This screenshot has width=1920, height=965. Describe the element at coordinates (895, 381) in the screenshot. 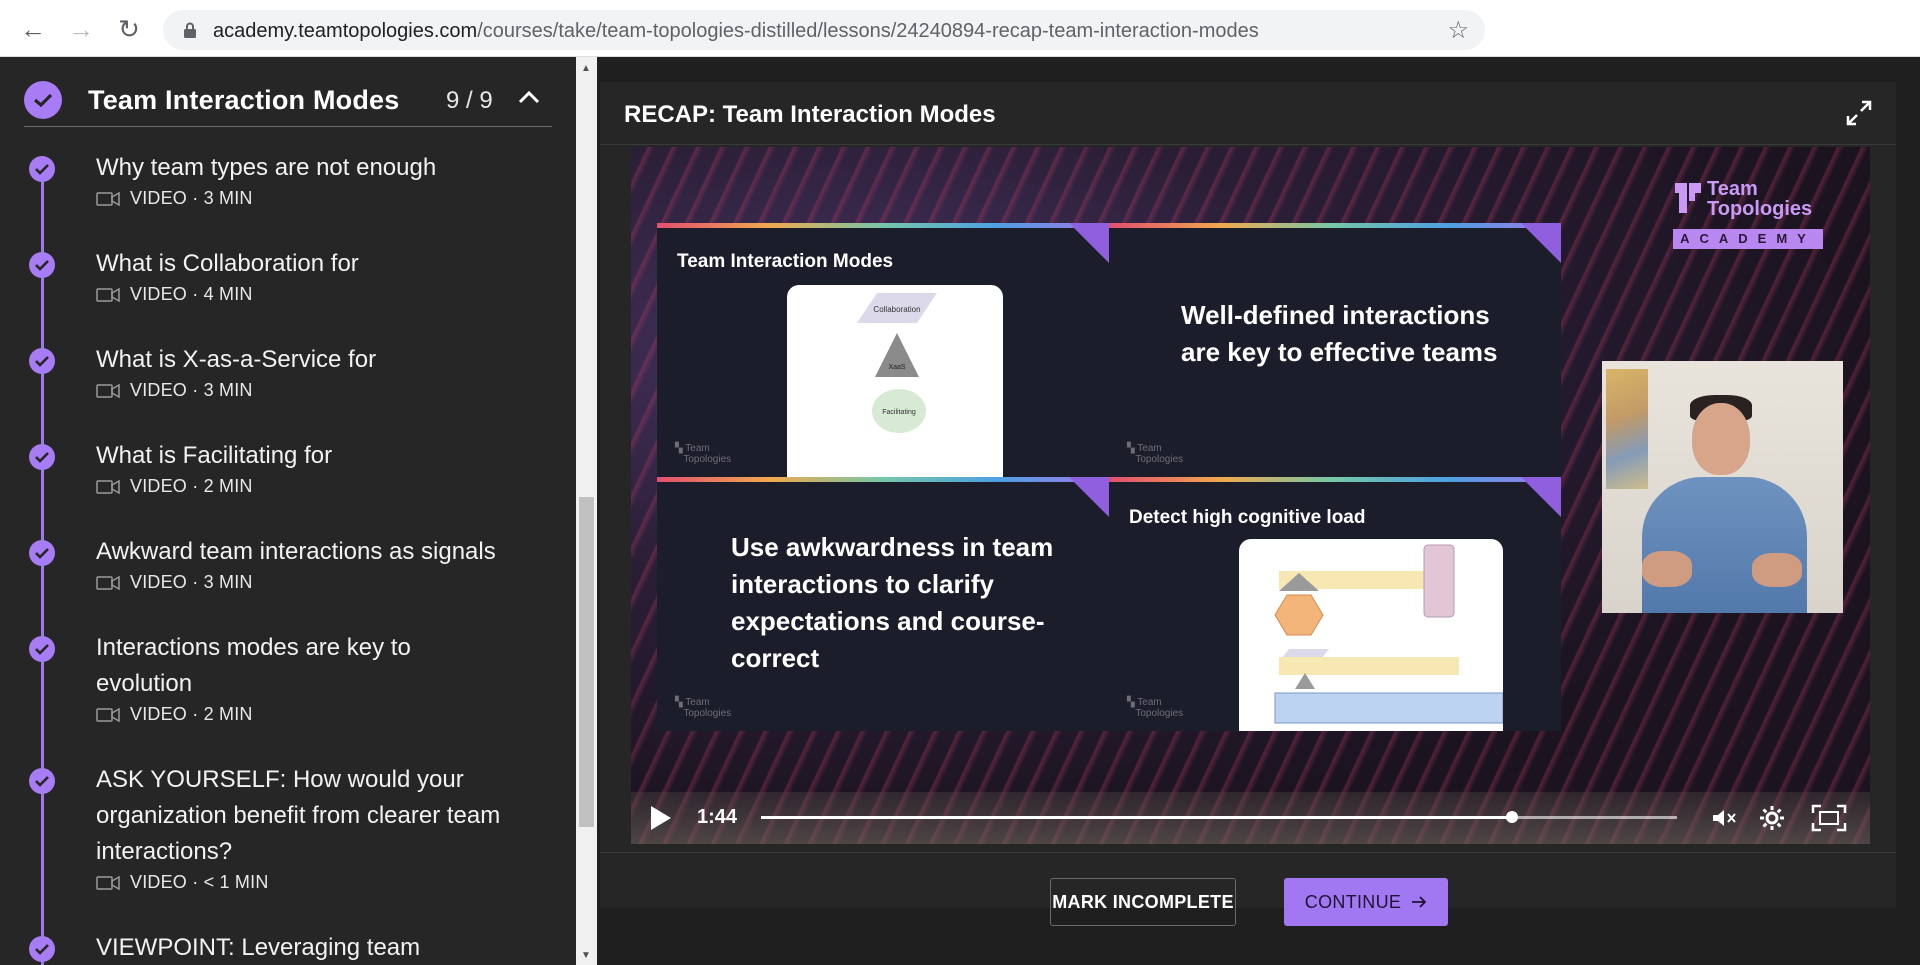

I see `diagram-card: Collaboration XaaS Facilitating` at that location.